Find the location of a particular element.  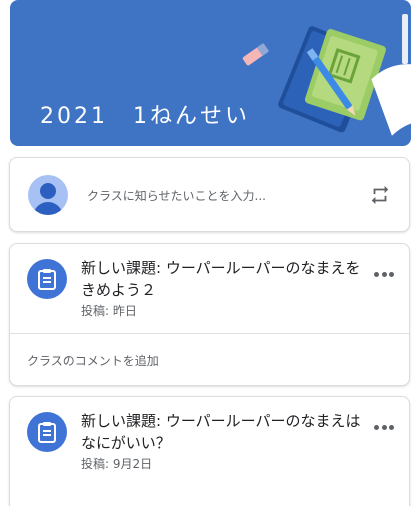

user-avatar-icon is located at coordinates (48, 195).